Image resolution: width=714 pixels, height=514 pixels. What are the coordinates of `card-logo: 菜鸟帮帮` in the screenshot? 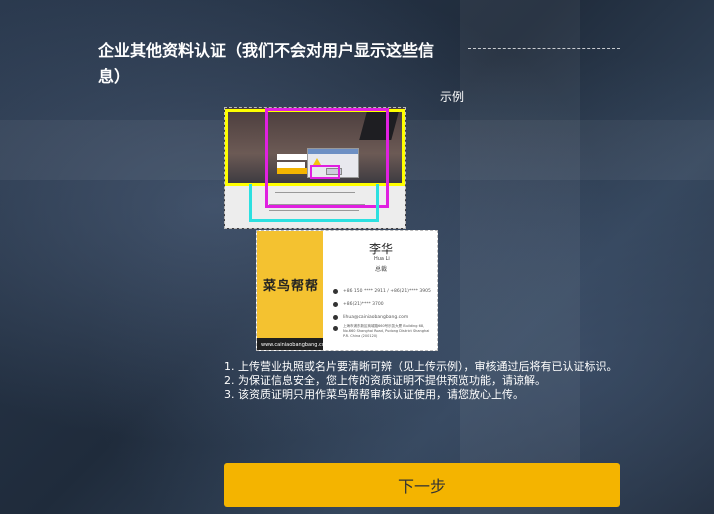 It's located at (291, 286).